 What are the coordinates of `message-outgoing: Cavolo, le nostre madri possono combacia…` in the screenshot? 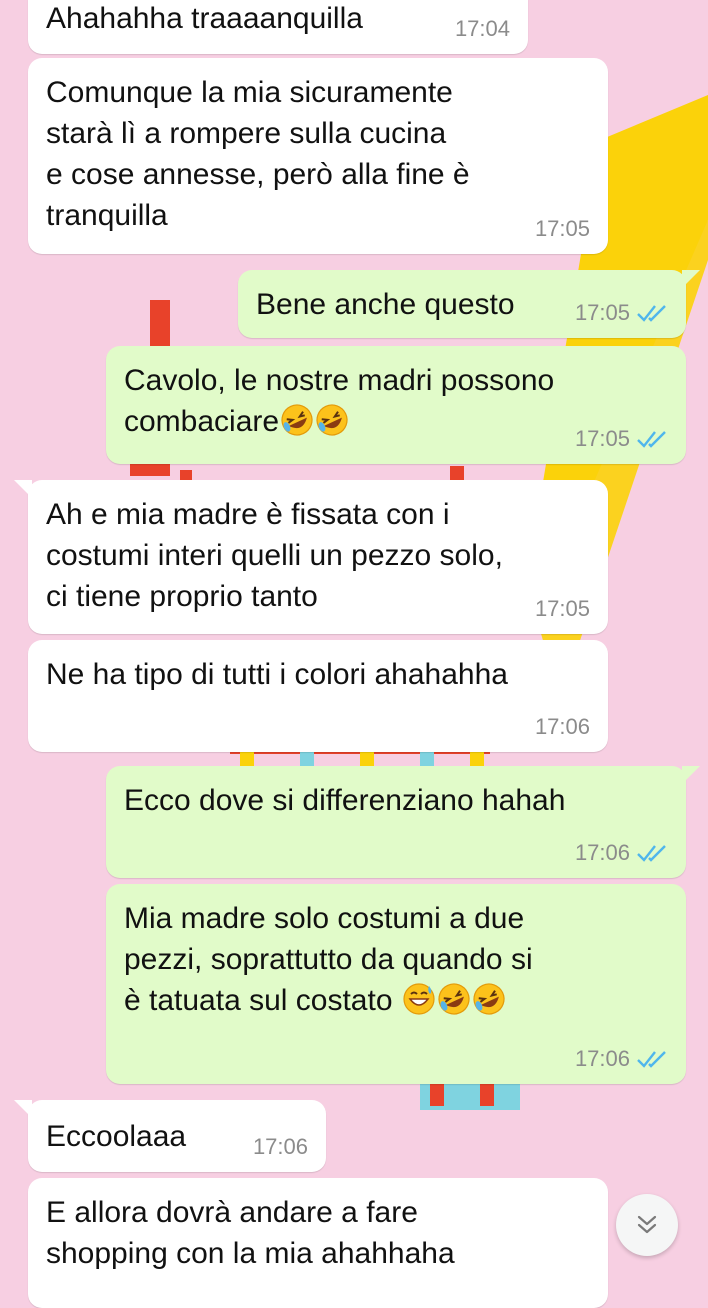 It's located at (396, 405).